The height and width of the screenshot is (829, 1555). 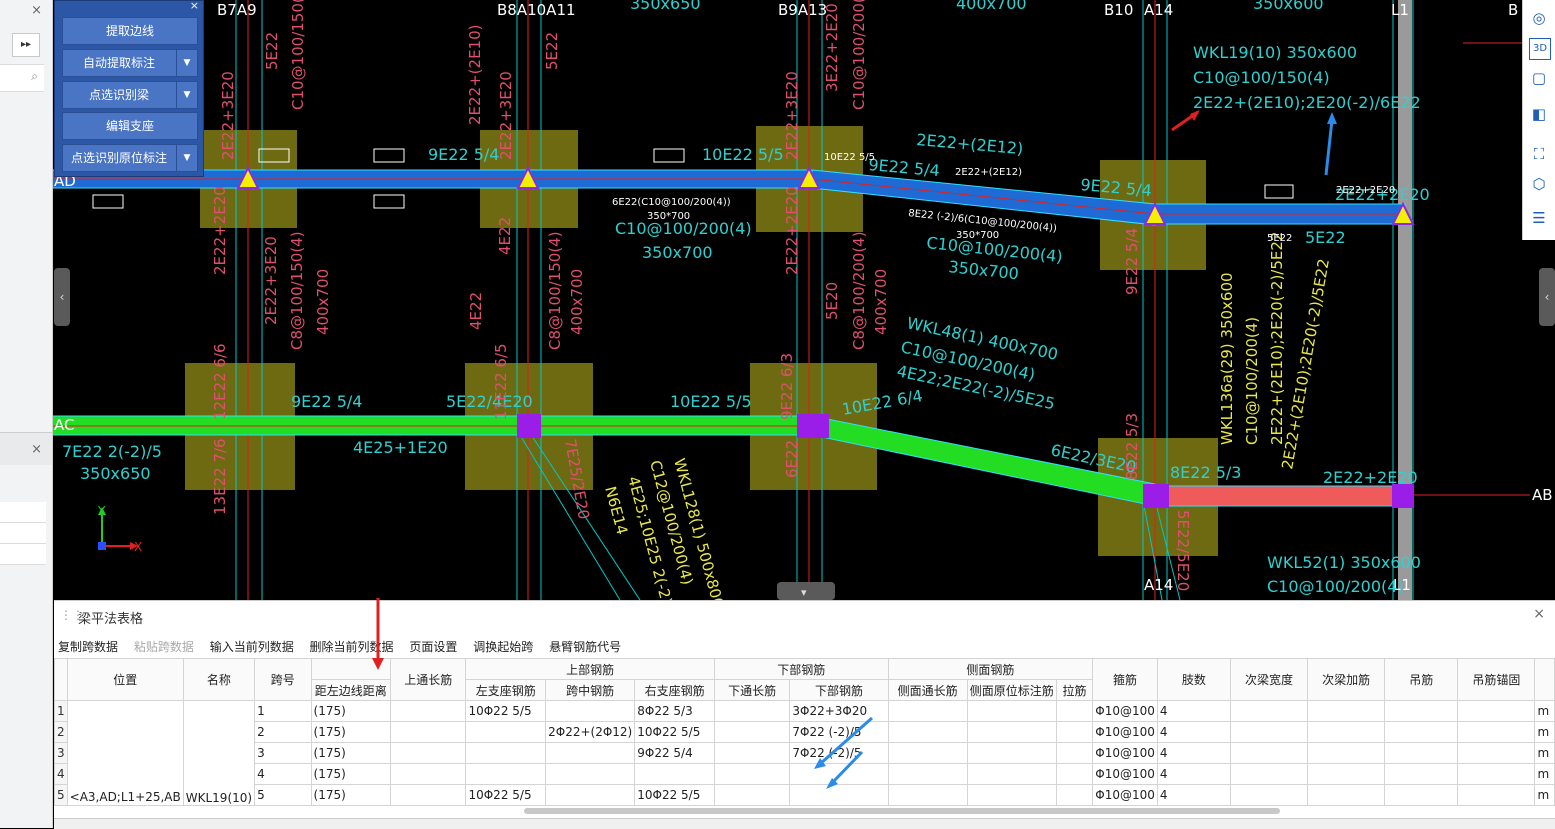 What do you see at coordinates (130, 31) in the screenshot?
I see `extract-edge-button: 提取边线` at bounding box center [130, 31].